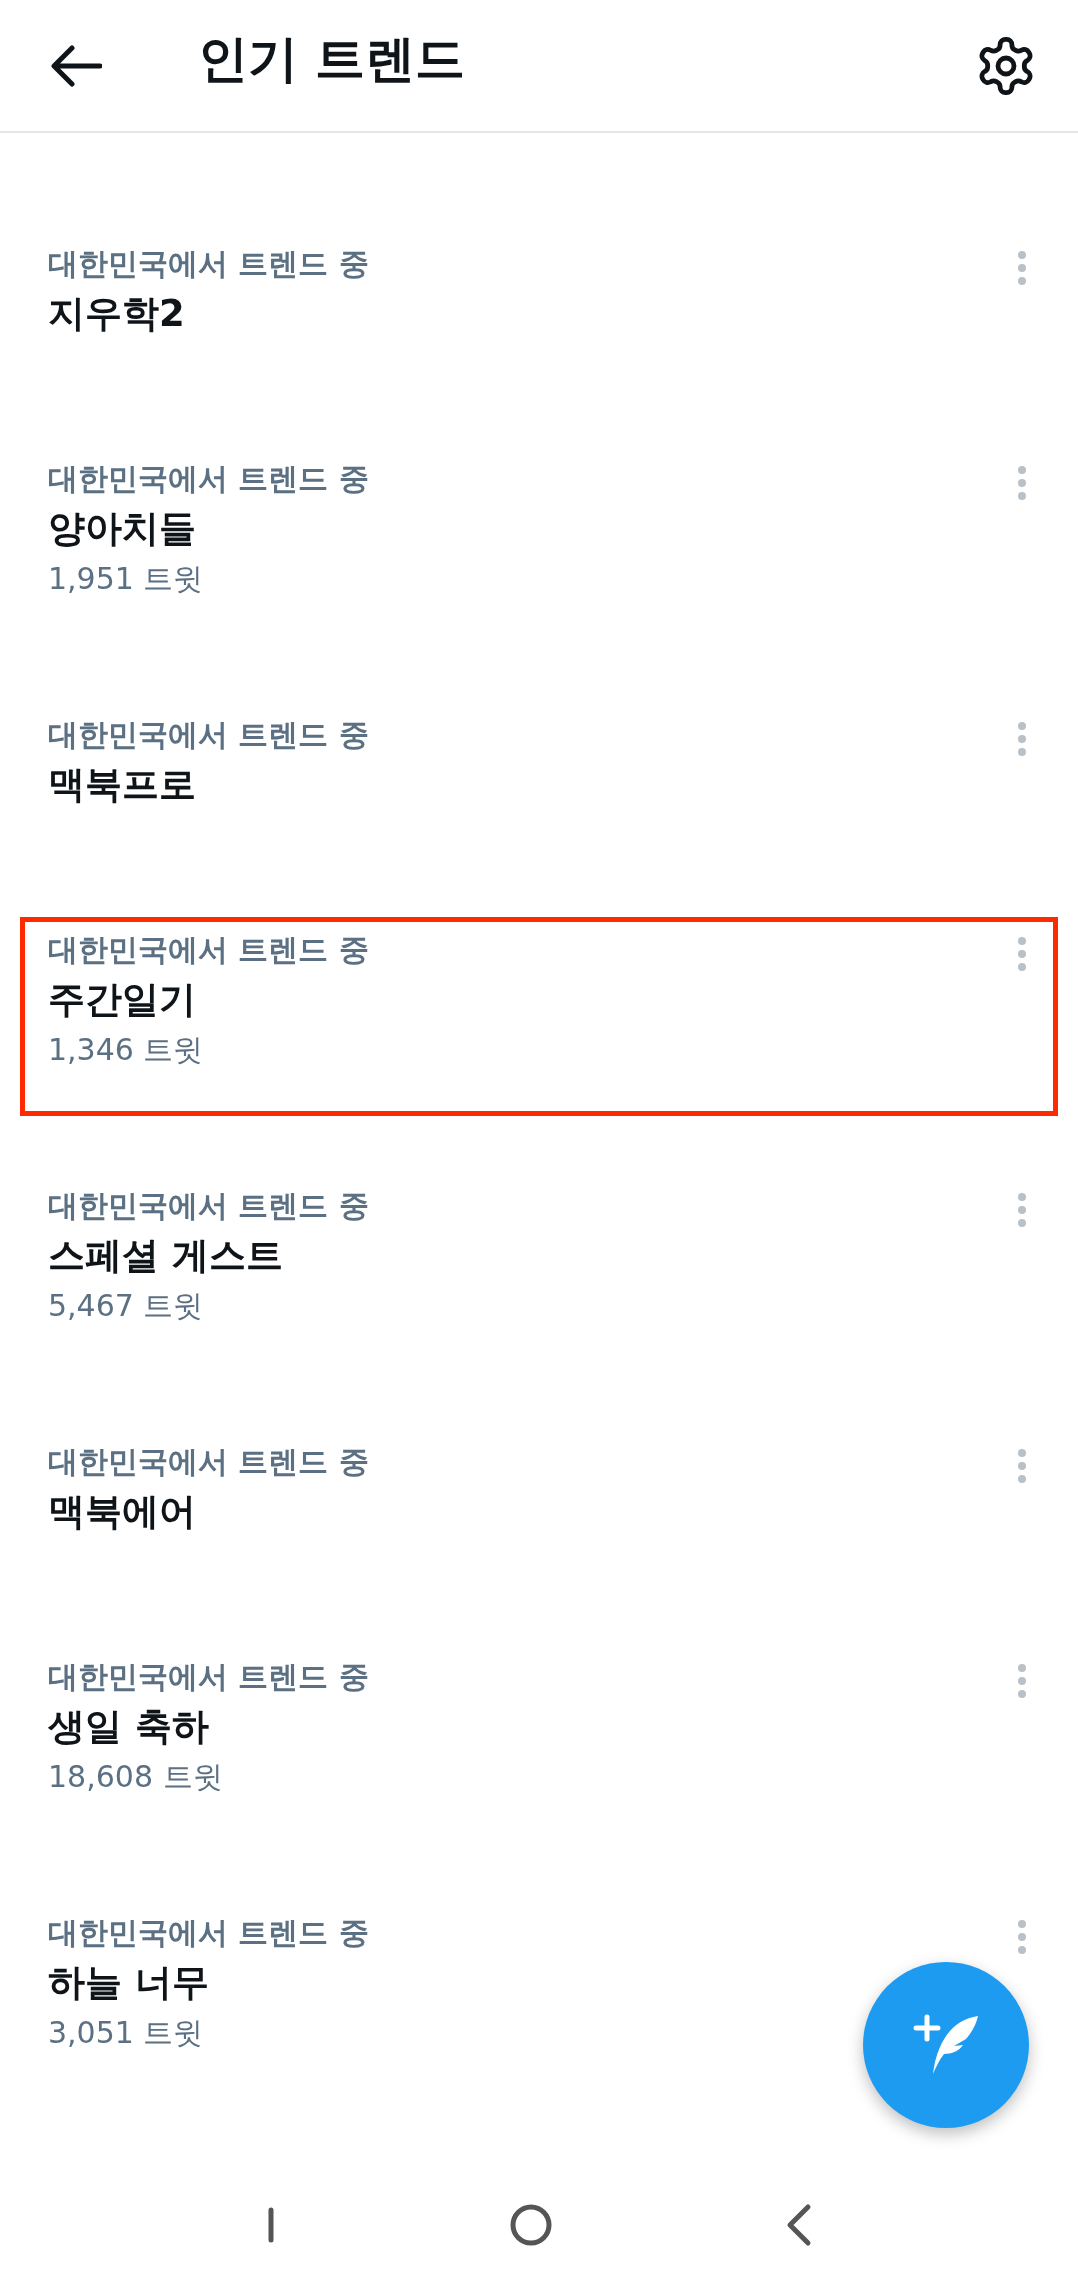 This screenshot has width=1078, height=2293. What do you see at coordinates (128, 1727) in the screenshot?
I see `trend-name: 생일 축하` at bounding box center [128, 1727].